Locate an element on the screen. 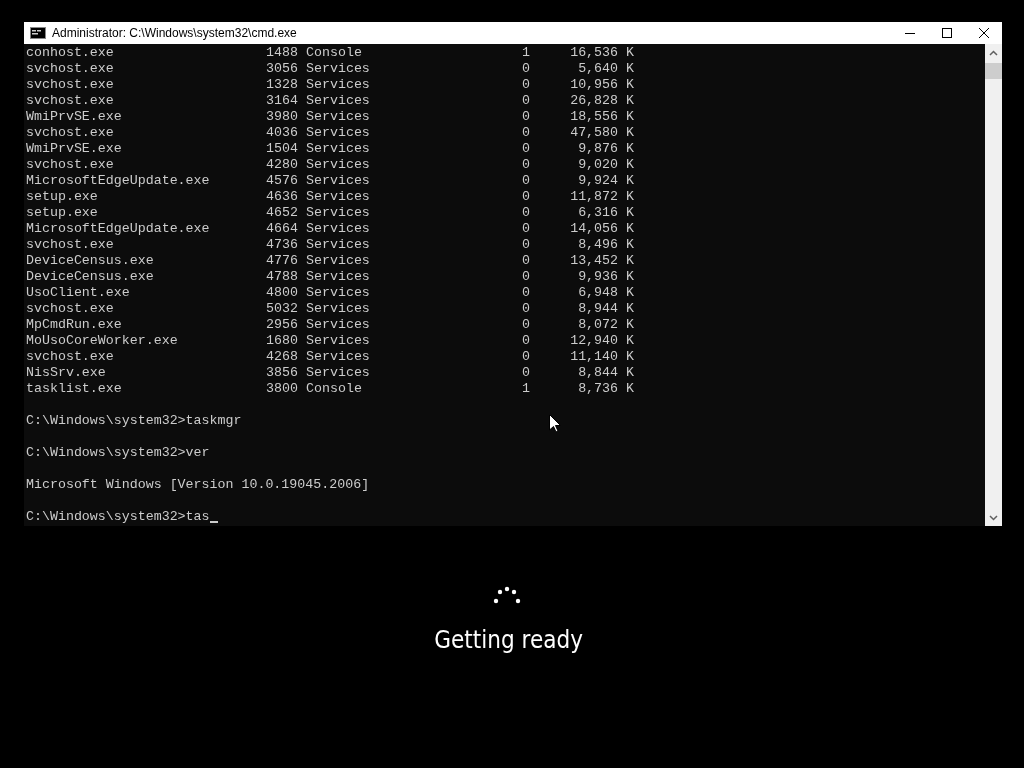  table-cell-text: UsoClient.exe is located at coordinates (78, 293).